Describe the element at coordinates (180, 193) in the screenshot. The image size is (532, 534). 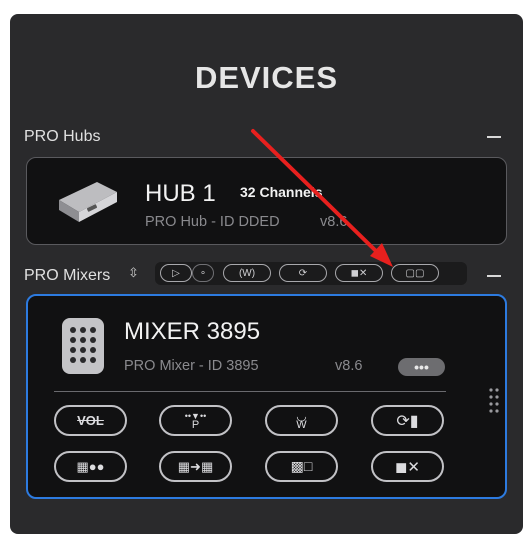
I see `hub-name: HUB 1` at that location.